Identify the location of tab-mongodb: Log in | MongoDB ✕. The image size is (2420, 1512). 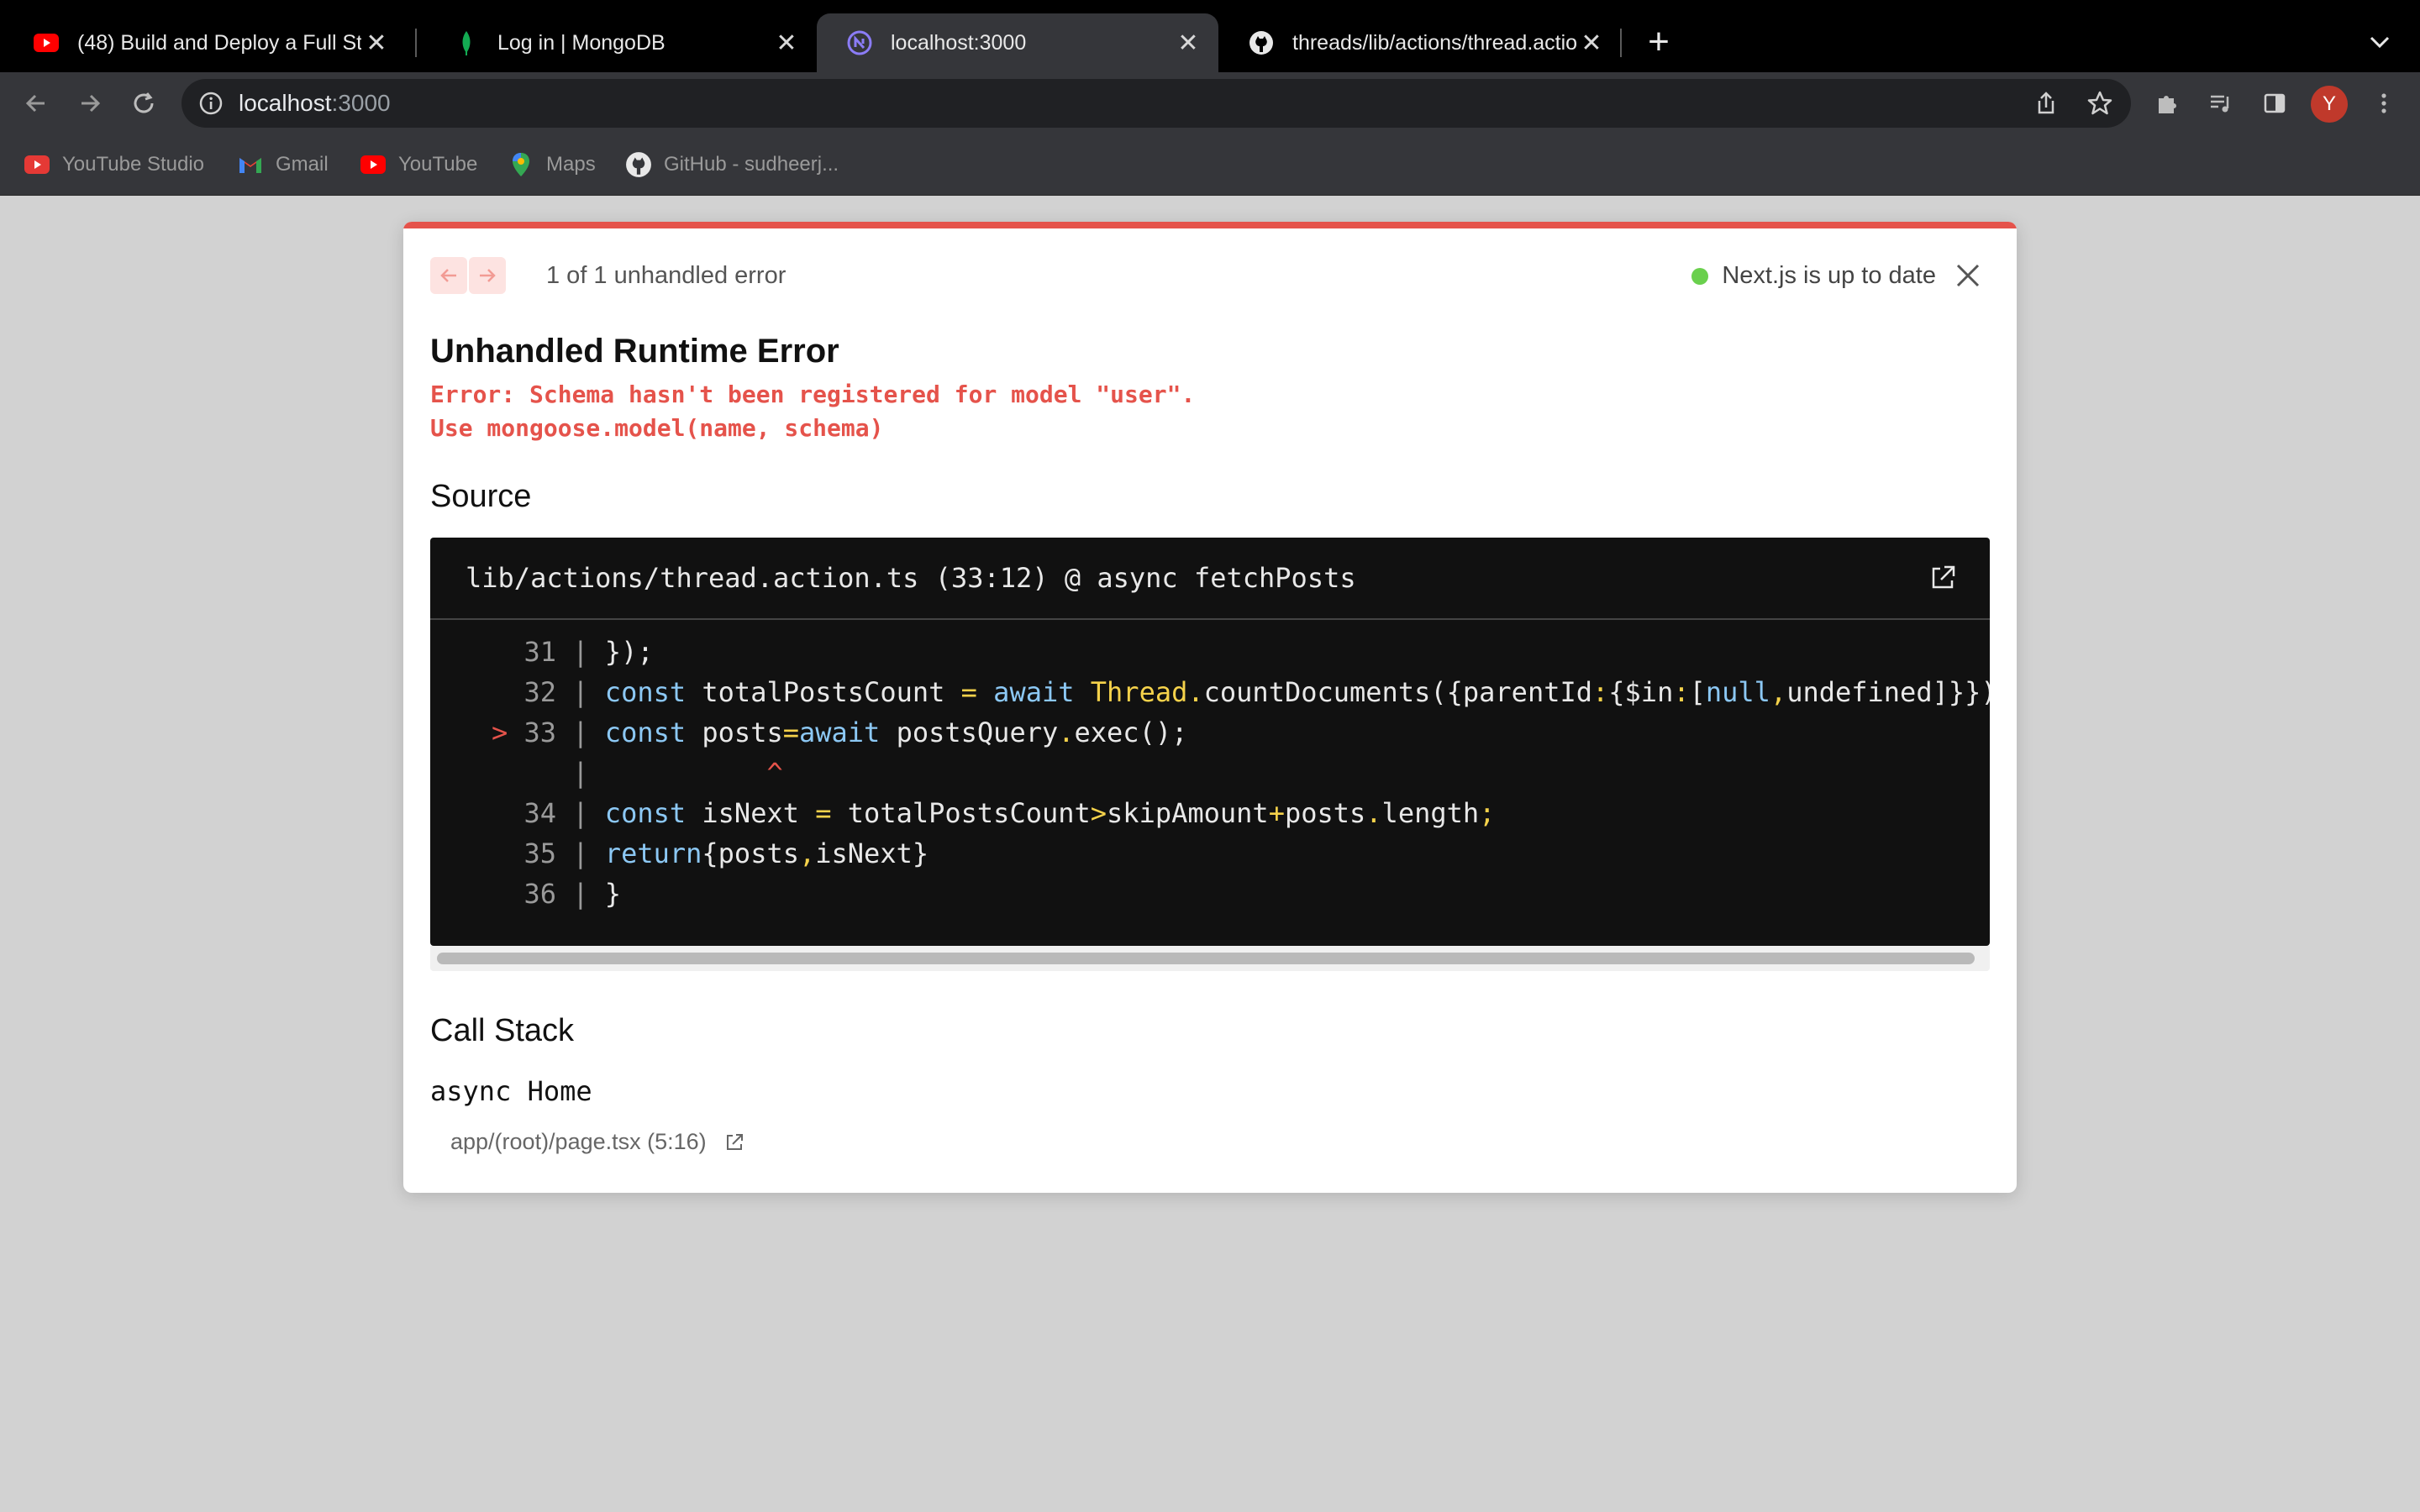
(620, 42).